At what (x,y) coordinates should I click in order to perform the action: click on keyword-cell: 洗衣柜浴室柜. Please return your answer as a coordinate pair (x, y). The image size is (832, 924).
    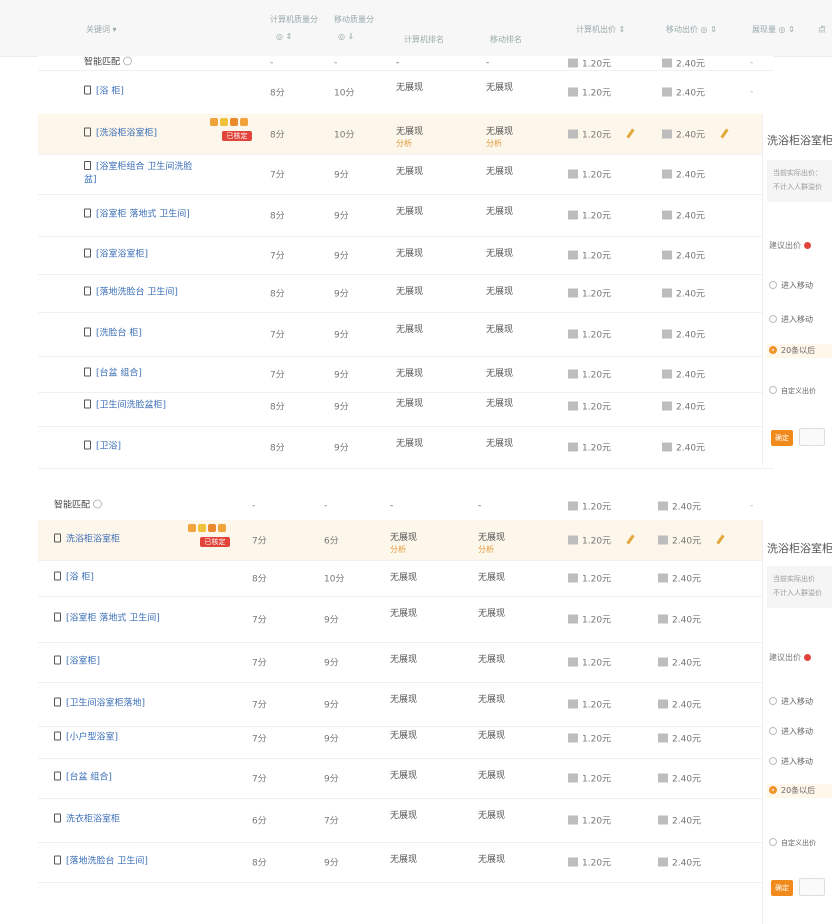
    Looking at the image, I should click on (87, 820).